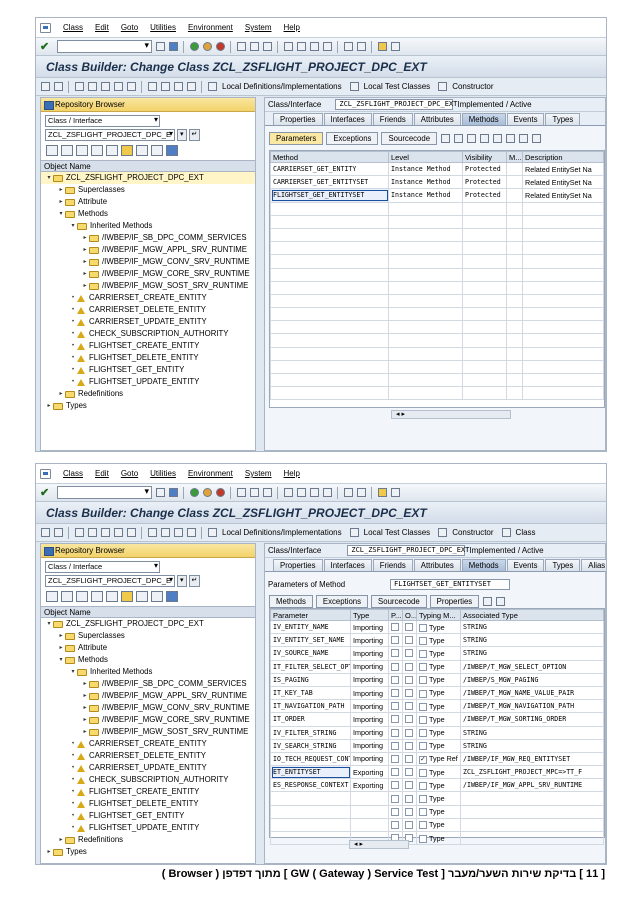 This screenshot has height=902, width=638. I want to click on properties-button: Properties, so click(454, 601).